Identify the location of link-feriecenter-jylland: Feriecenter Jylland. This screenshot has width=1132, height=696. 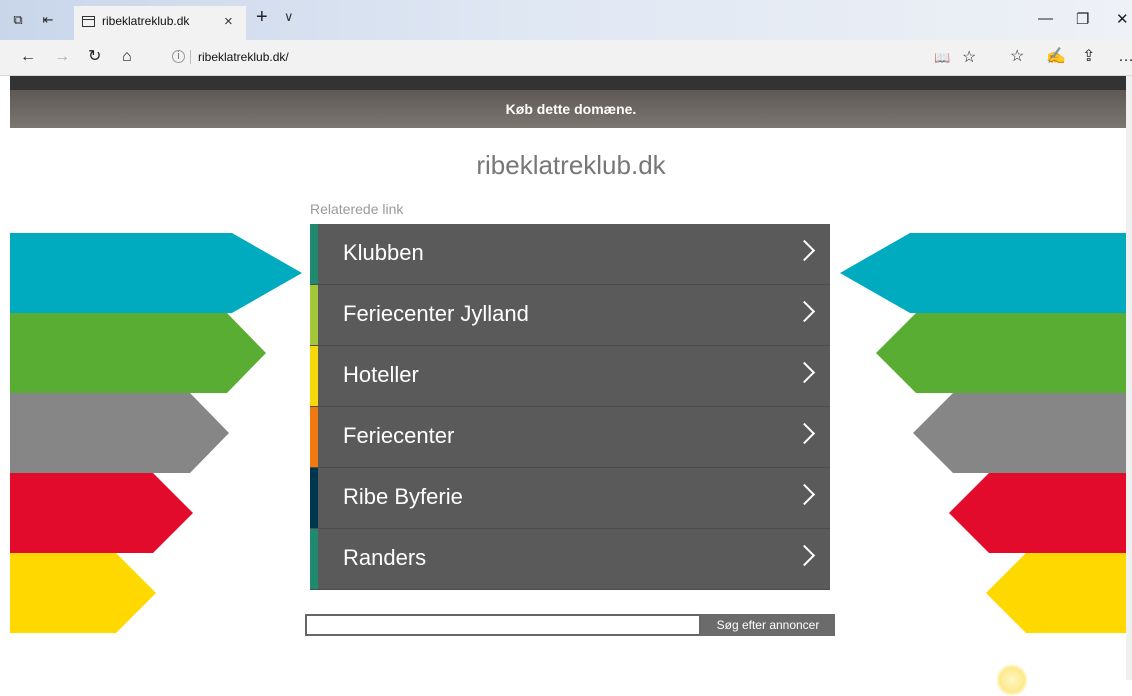
(570, 315).